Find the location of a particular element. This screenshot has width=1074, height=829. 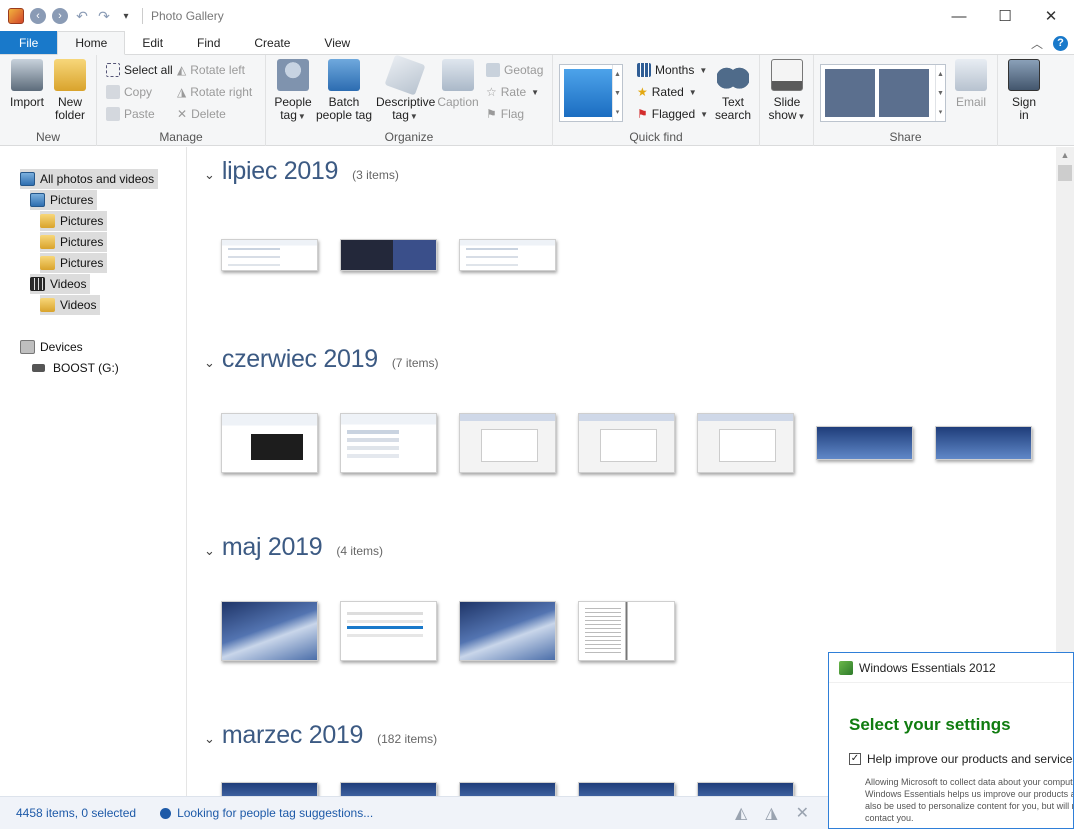

descriptive-tag-button: Descriptive tag▼ is located at coordinates (405, 88).